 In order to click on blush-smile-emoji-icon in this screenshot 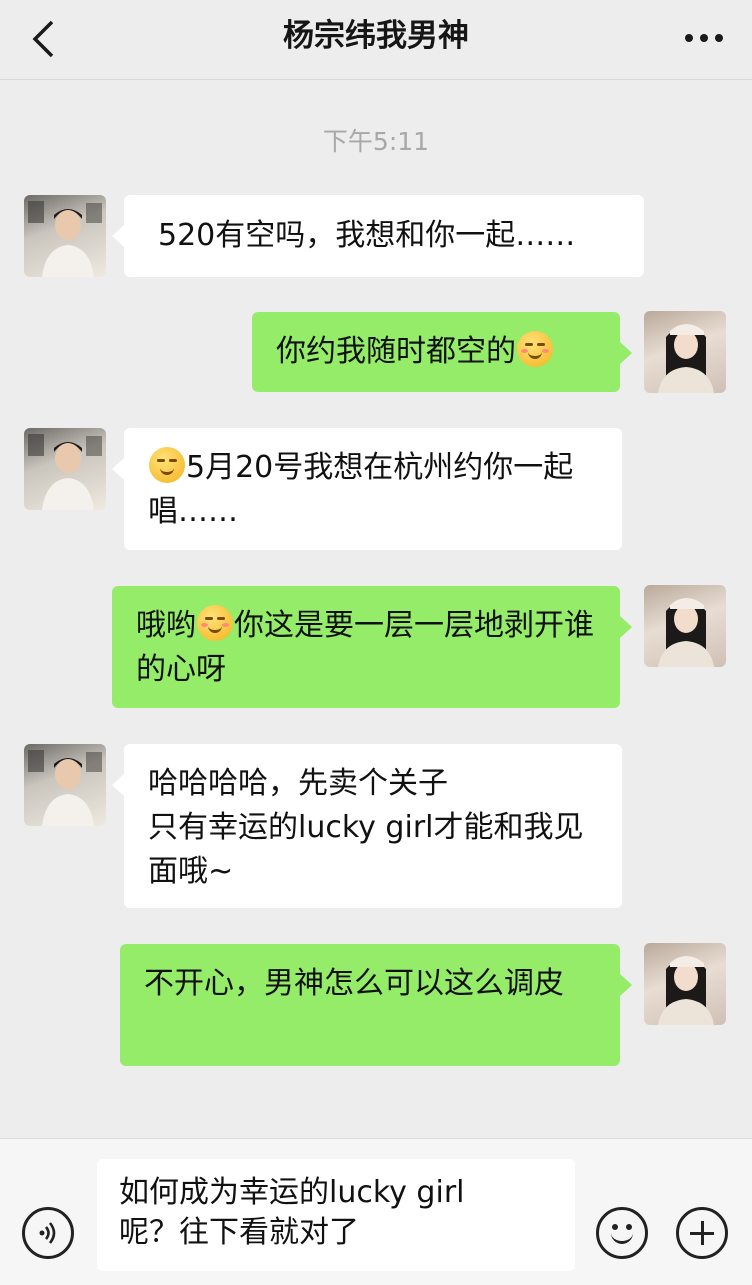, I will do `click(535, 349)`.